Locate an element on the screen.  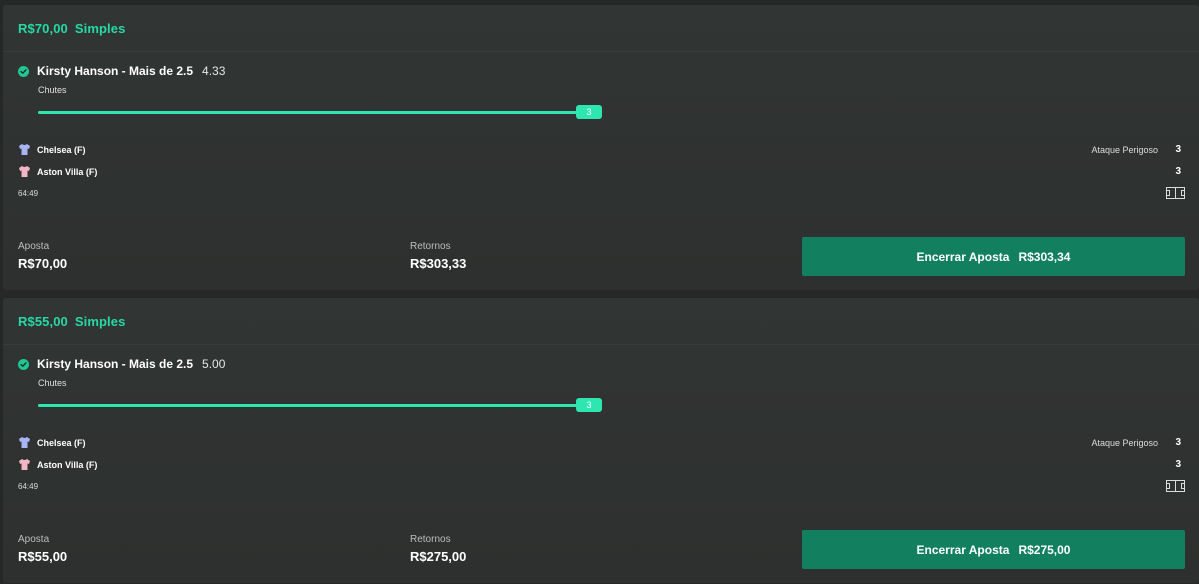
bet-header-stake: R$55,00 is located at coordinates (43, 321).